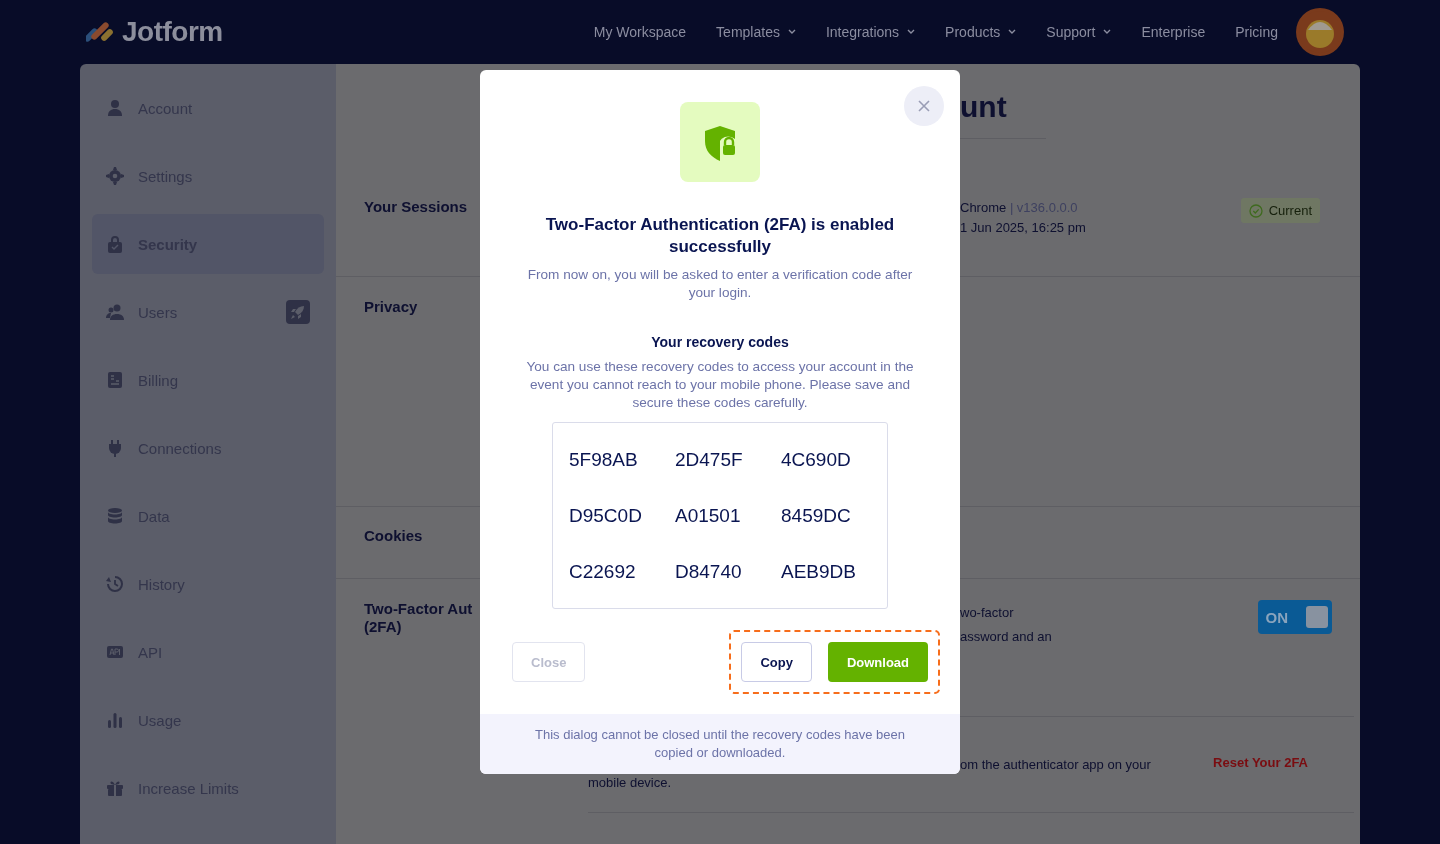  Describe the element at coordinates (720, 744) in the screenshot. I see `footer-note: This dialog cannot be closed until the recovery codes have been copied or downloaded.` at that location.